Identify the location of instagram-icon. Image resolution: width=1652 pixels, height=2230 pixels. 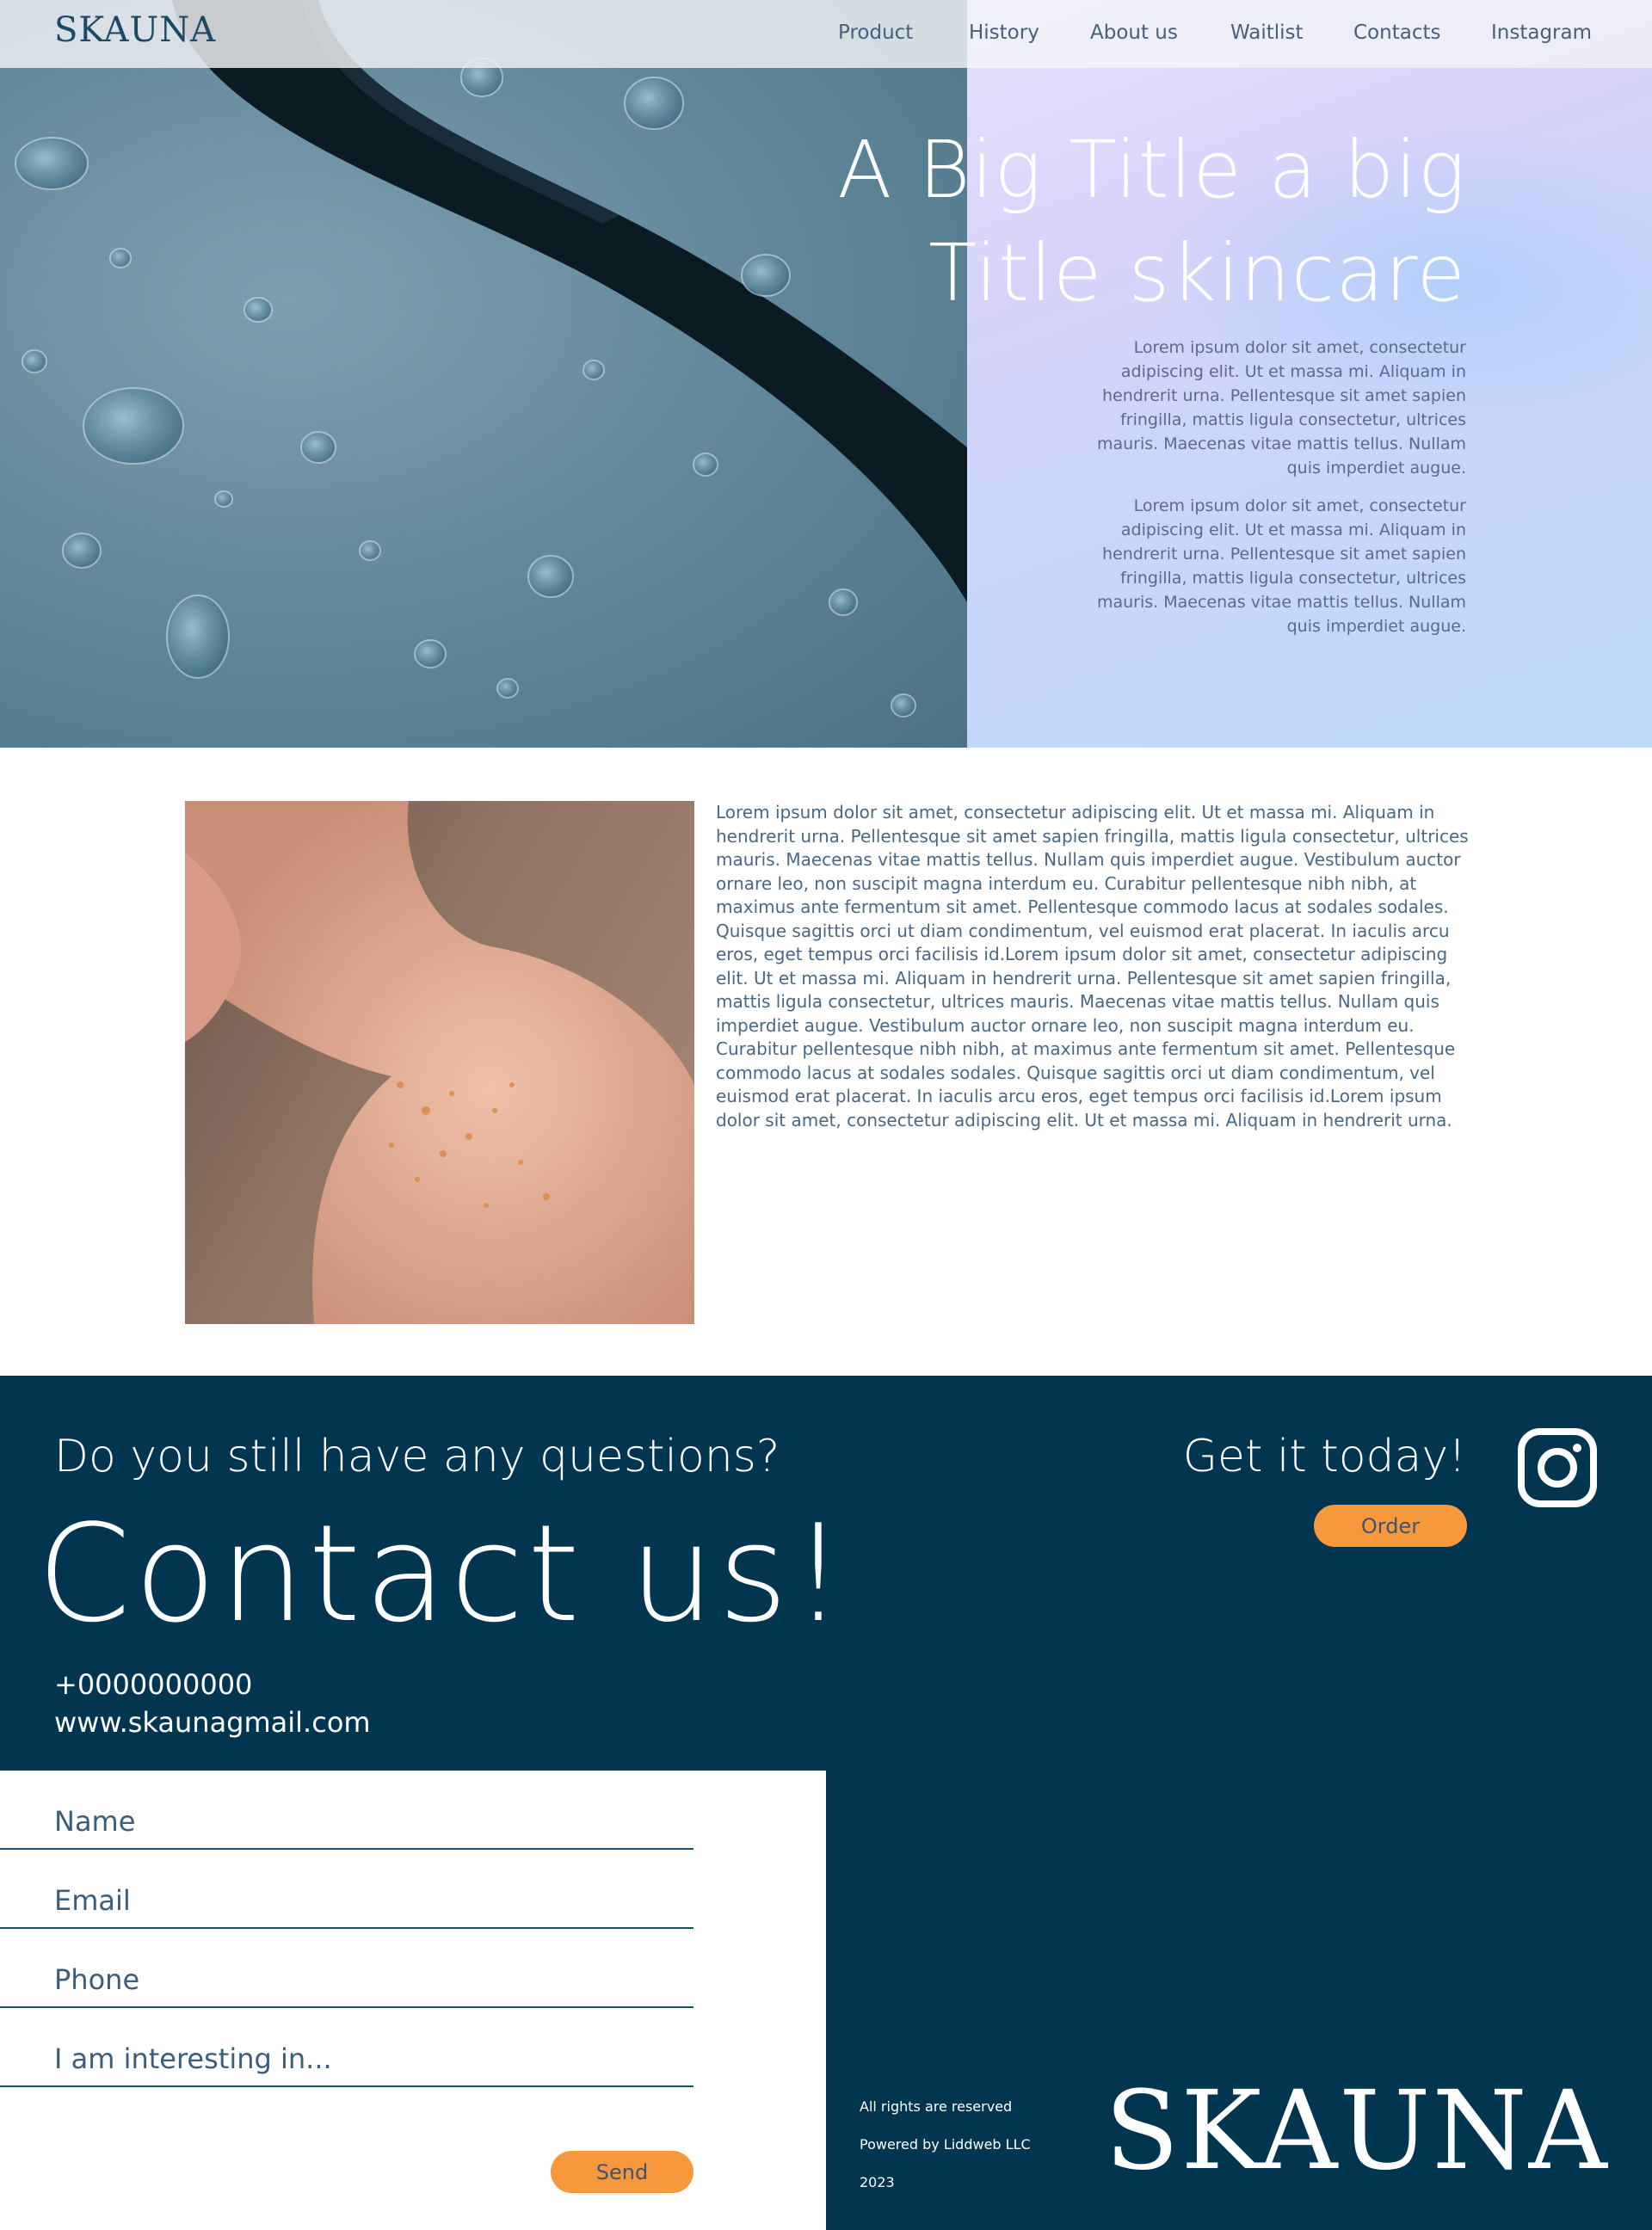
(1557, 1467).